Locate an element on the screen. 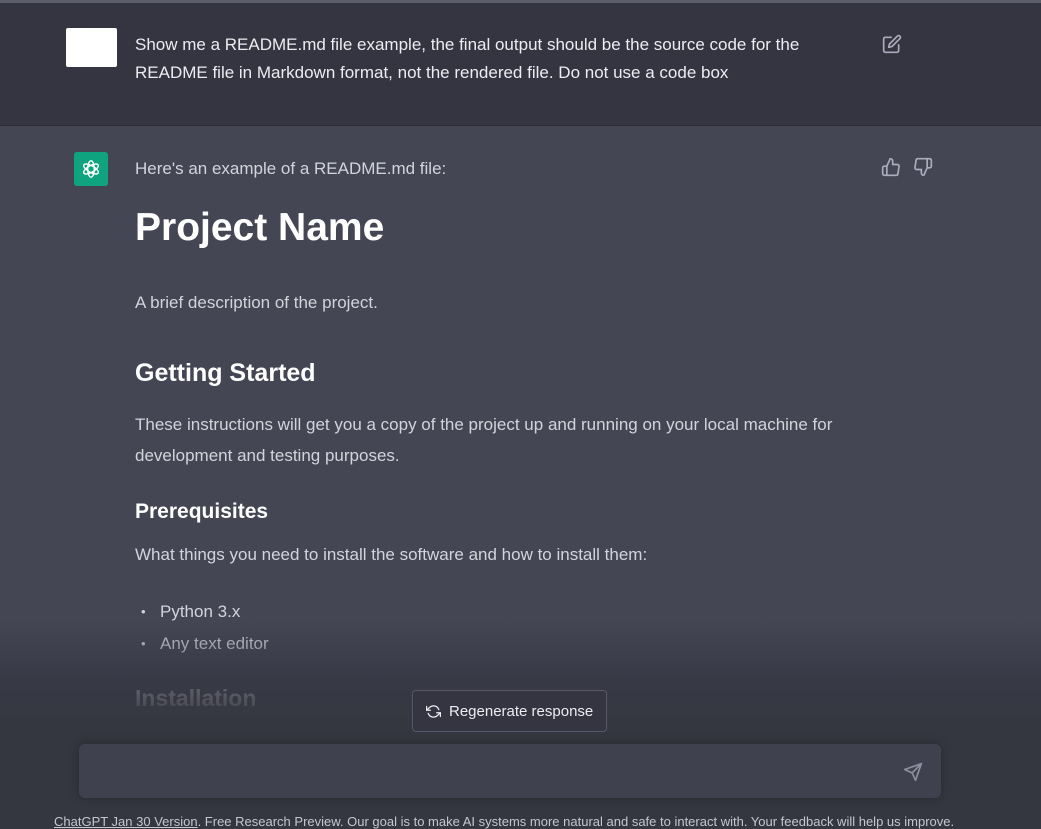 This screenshot has height=829, width=1041. assistant-intro-text: Here's an example of a README.md file: is located at coordinates (291, 168).